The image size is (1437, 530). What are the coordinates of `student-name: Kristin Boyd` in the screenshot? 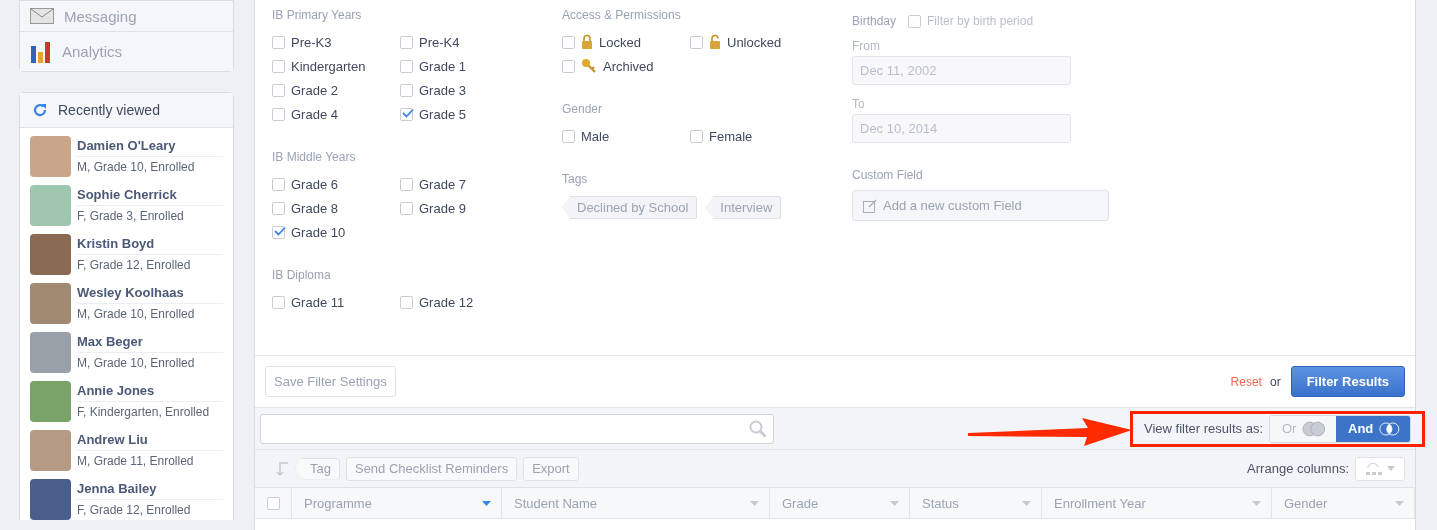 It's located at (150, 244).